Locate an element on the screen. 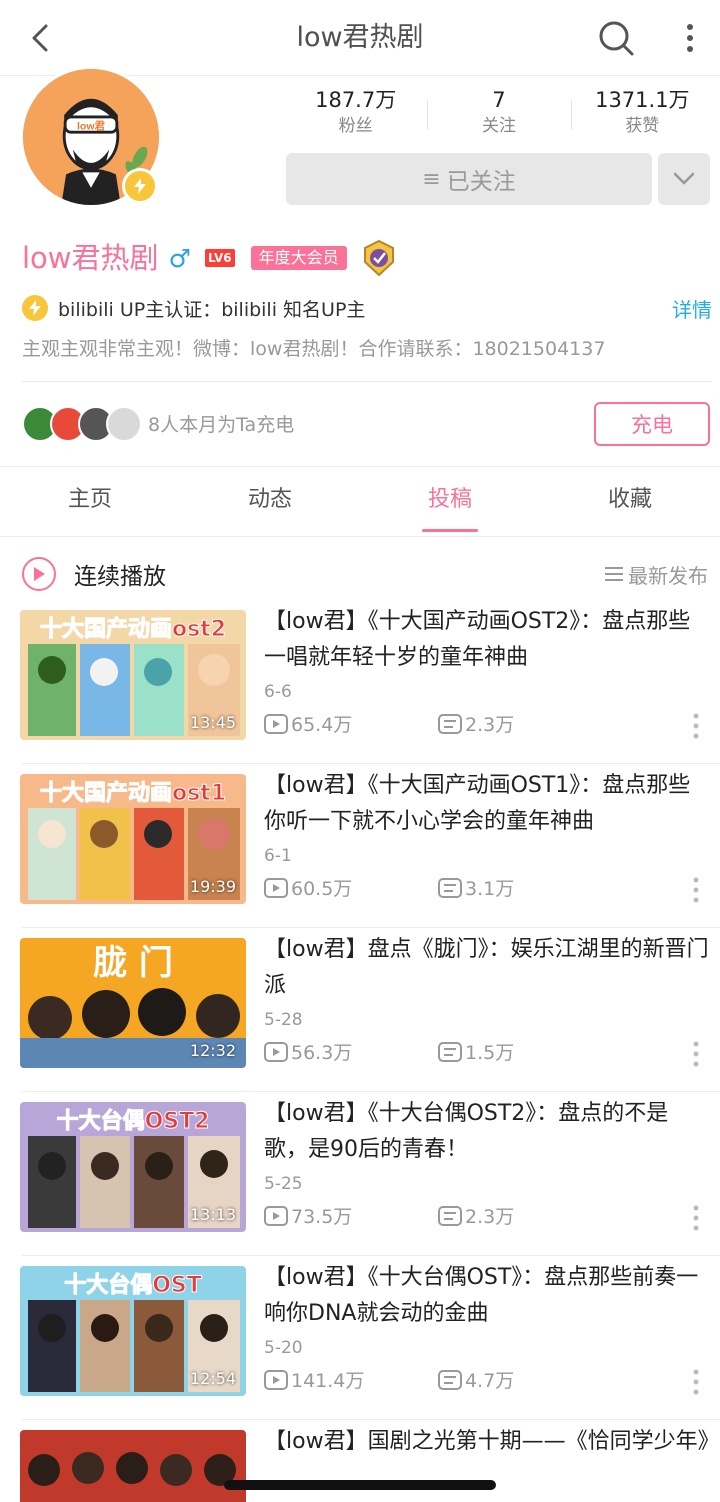 This screenshot has height=1502, width=720. vip-medal-icon is located at coordinates (379, 258).